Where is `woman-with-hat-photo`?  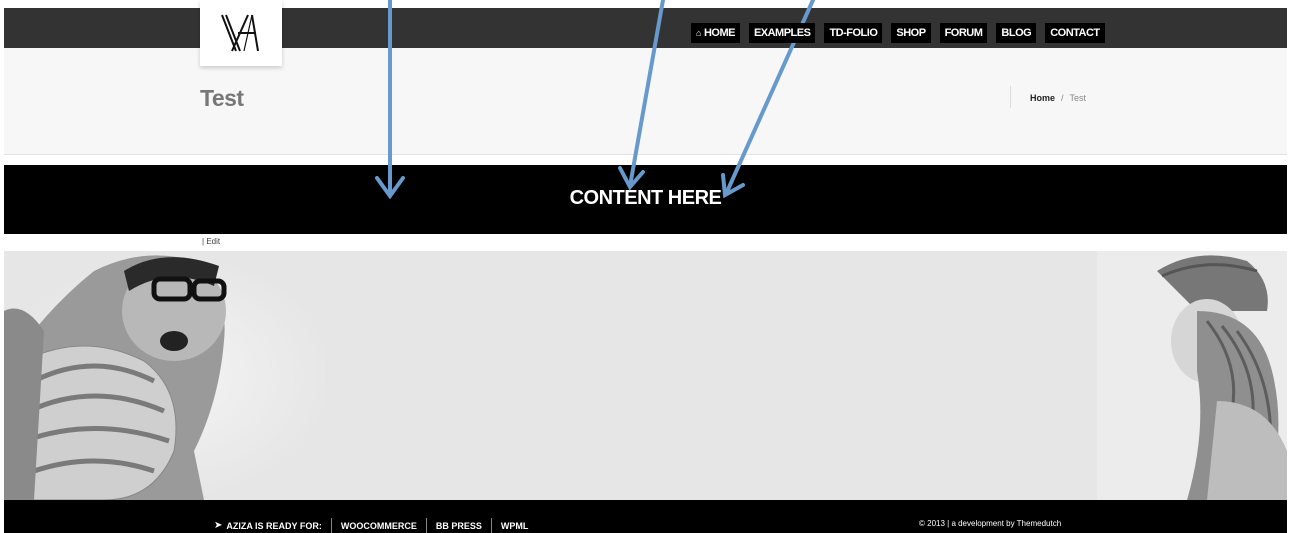 woman-with-hat-photo is located at coordinates (1192, 375).